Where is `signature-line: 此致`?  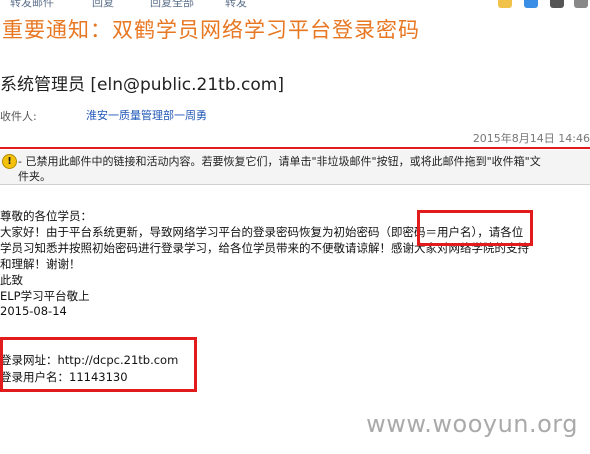 signature-line: 此致 is located at coordinates (11, 280).